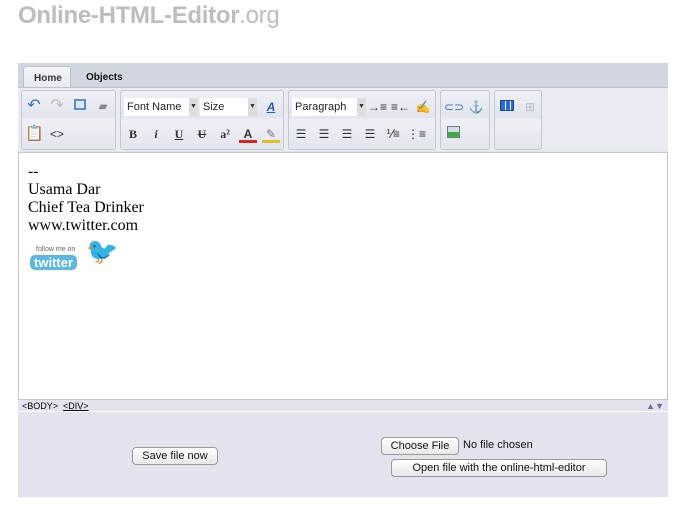 The width and height of the screenshot is (686, 507). I want to click on choose-file-button: Choose File, so click(420, 446).